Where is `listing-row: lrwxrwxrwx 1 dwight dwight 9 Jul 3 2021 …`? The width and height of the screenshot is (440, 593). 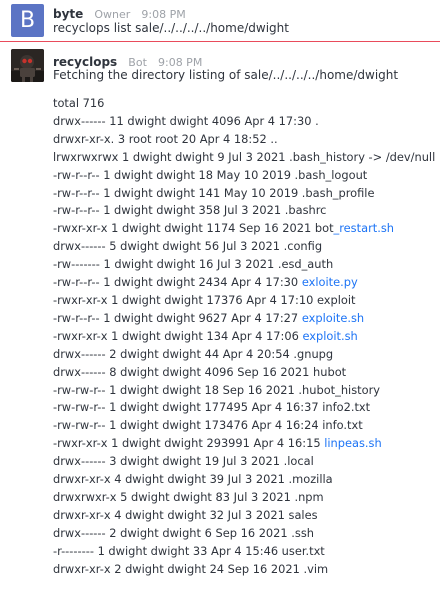 listing-row: lrwxrwxrwx 1 dwight dwight 9 Jul 3 2021 … is located at coordinates (244, 158).